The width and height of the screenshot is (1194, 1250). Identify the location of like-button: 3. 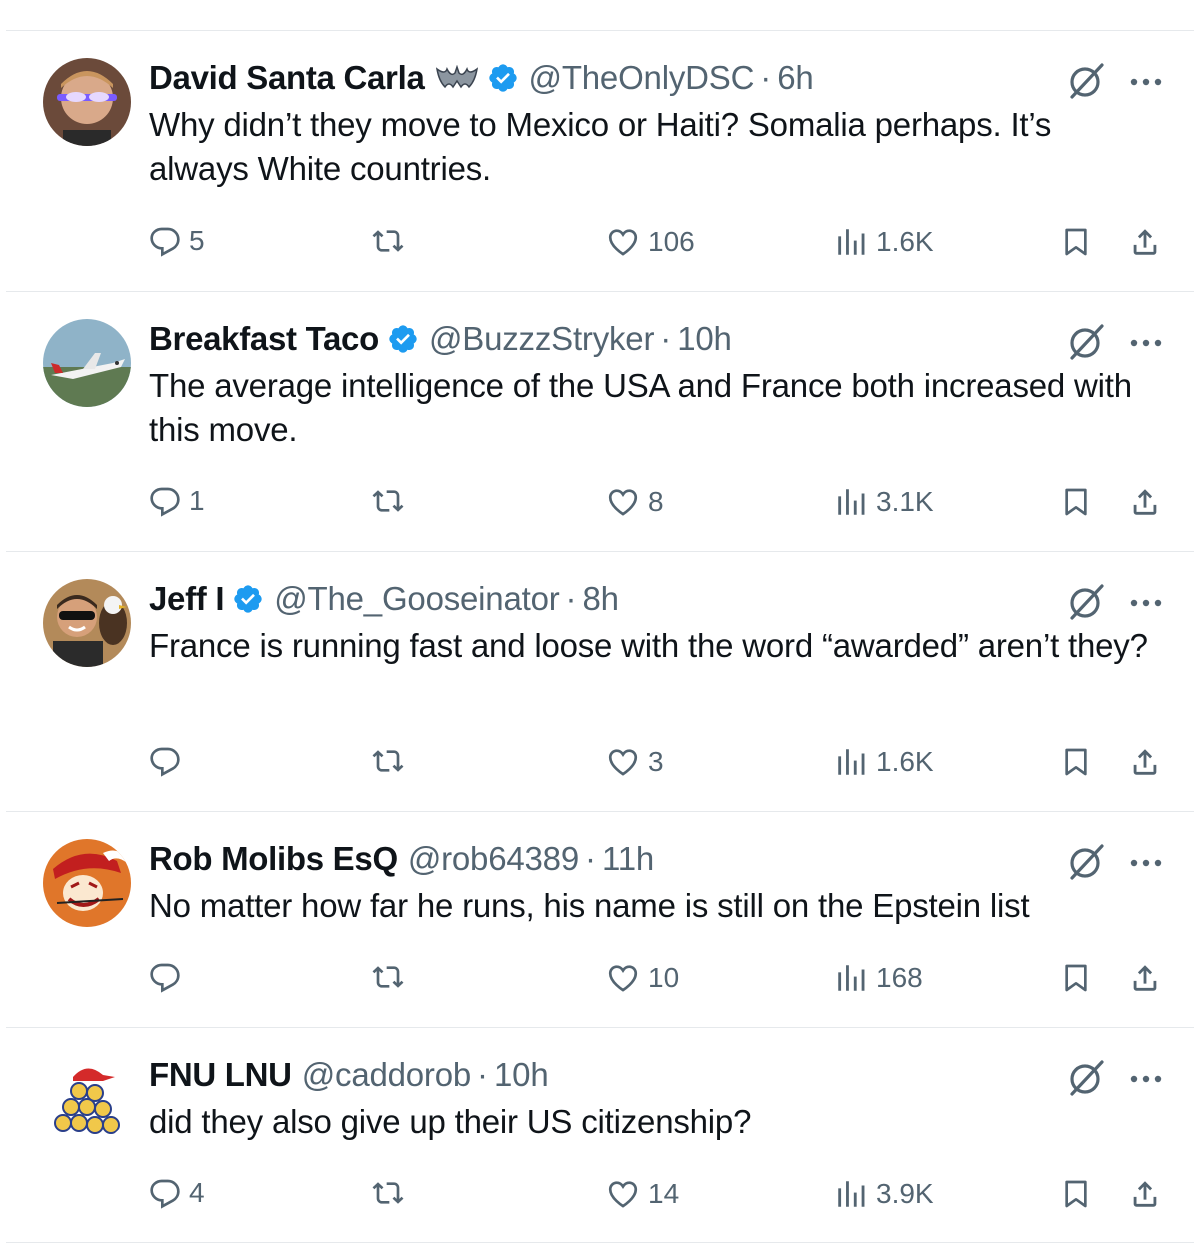
(635, 762).